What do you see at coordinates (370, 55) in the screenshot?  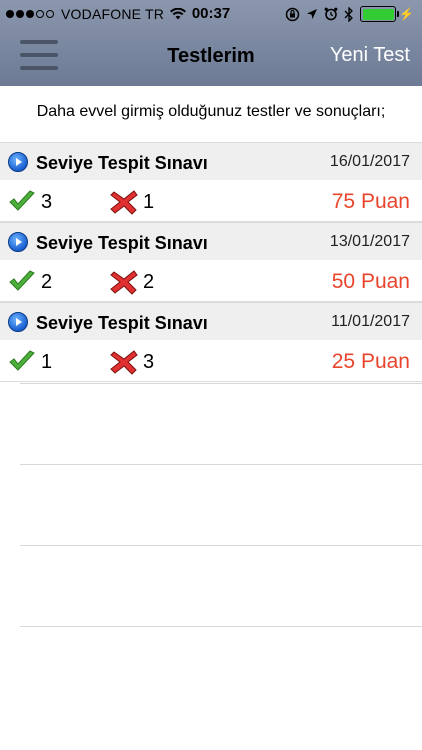 I see `new-test-button: Yeni Test` at bounding box center [370, 55].